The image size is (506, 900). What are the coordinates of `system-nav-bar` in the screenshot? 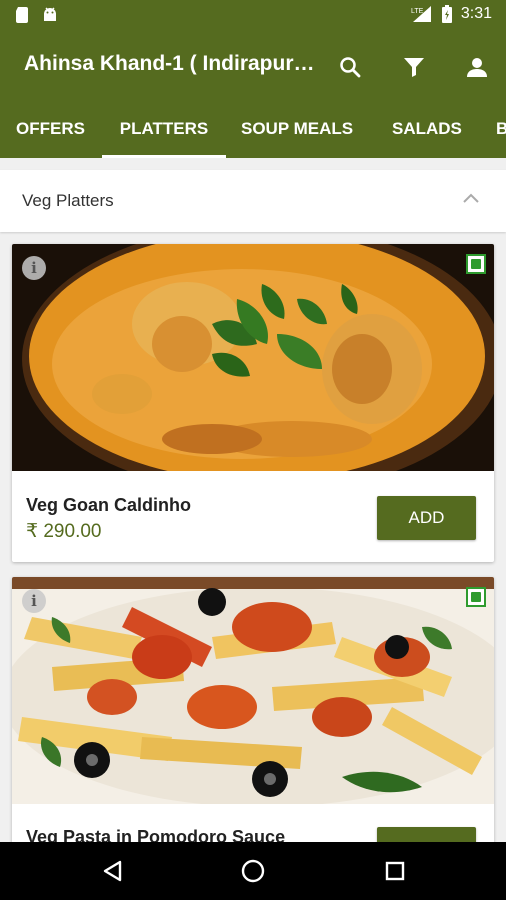 It's located at (253, 871).